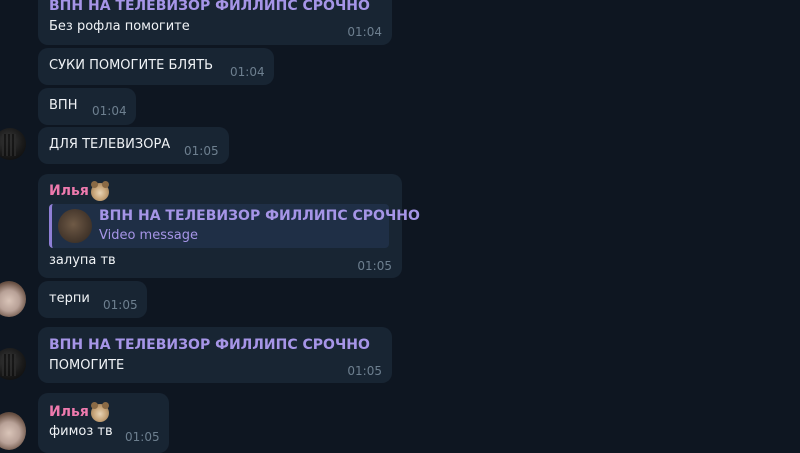 The image size is (800, 453). What do you see at coordinates (103, 423) in the screenshot?
I see `message-bubble: Илья фимоз тв 01:05` at bounding box center [103, 423].